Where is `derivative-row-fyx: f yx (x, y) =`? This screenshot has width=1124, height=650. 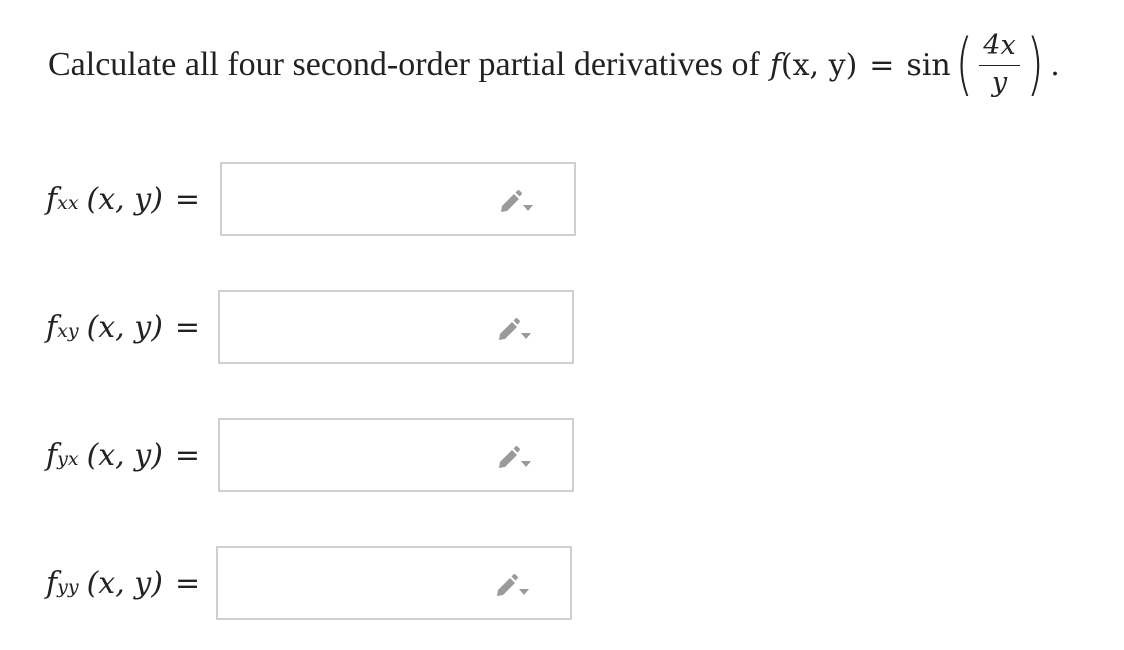 derivative-row-fyx: f yx (x, y) = is located at coordinates (310, 455).